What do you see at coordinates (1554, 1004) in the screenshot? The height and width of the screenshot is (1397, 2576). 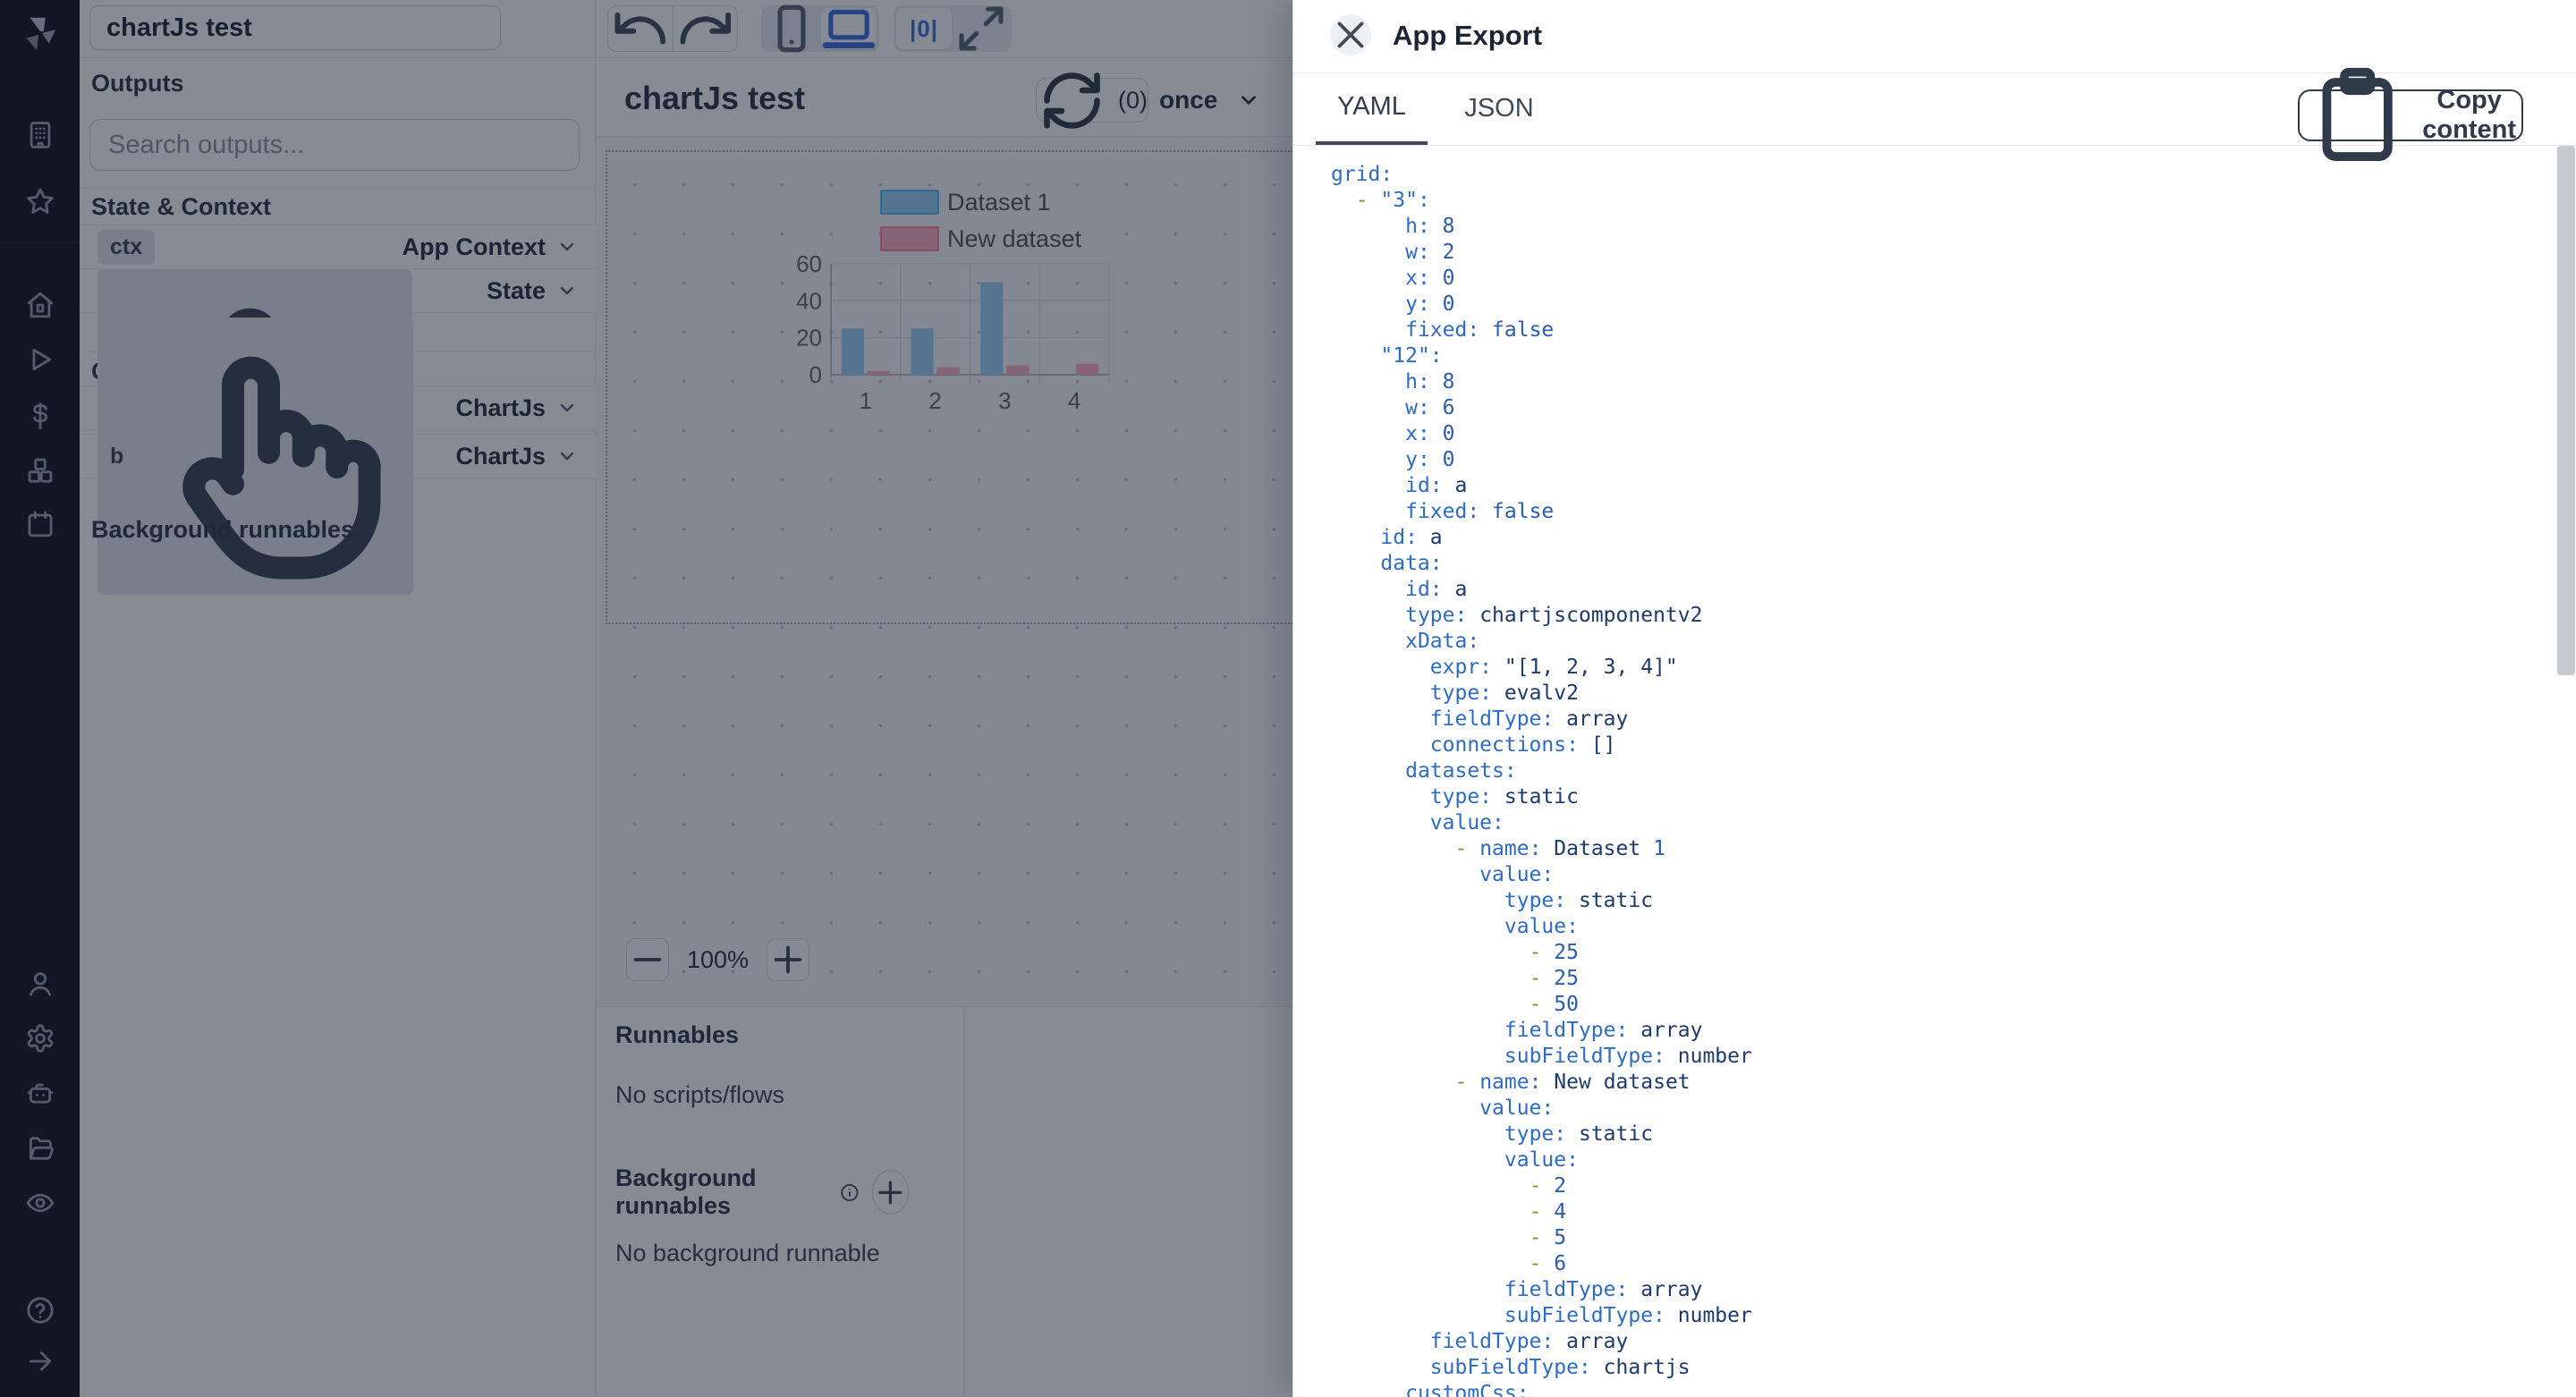 I see `code-line: - 50` at bounding box center [1554, 1004].